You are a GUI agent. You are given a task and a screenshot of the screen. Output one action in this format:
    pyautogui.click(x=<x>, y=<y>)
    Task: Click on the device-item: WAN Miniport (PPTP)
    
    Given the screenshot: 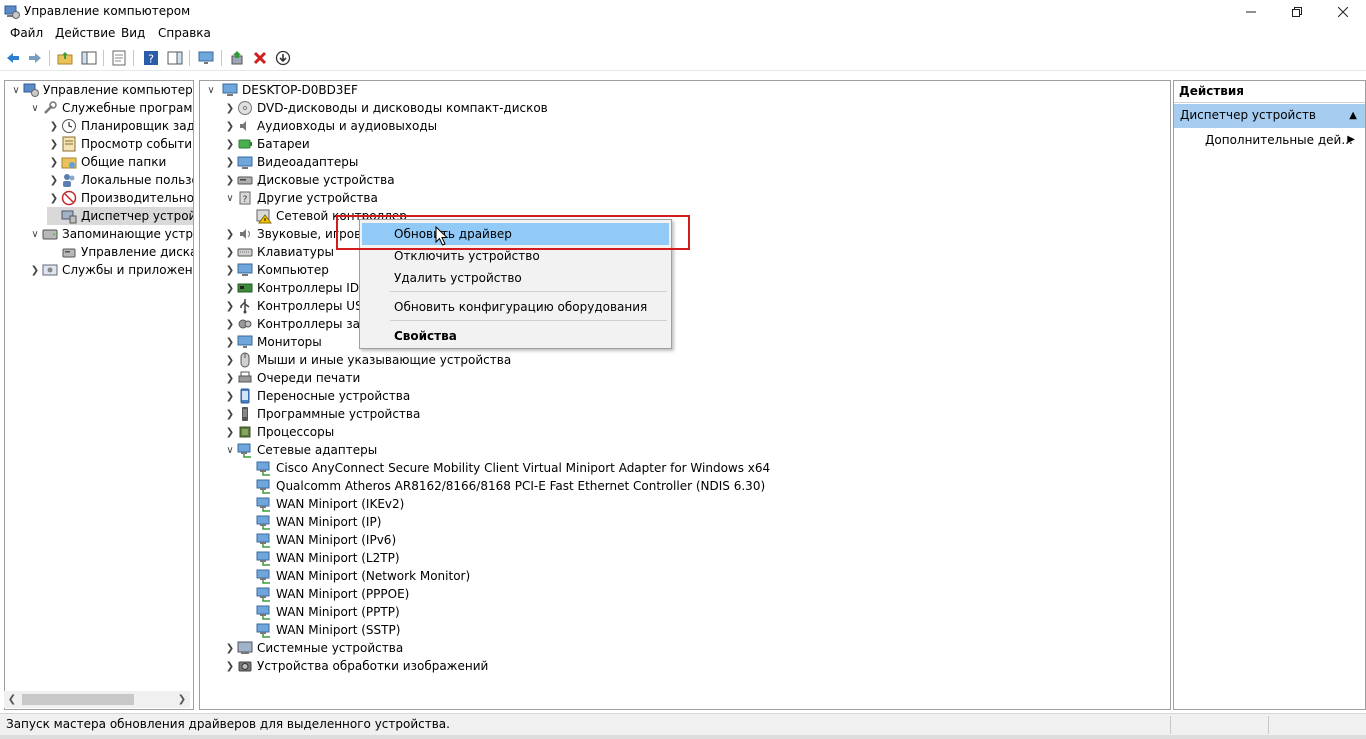 What is the action you would take?
    pyautogui.click(x=321, y=612)
    